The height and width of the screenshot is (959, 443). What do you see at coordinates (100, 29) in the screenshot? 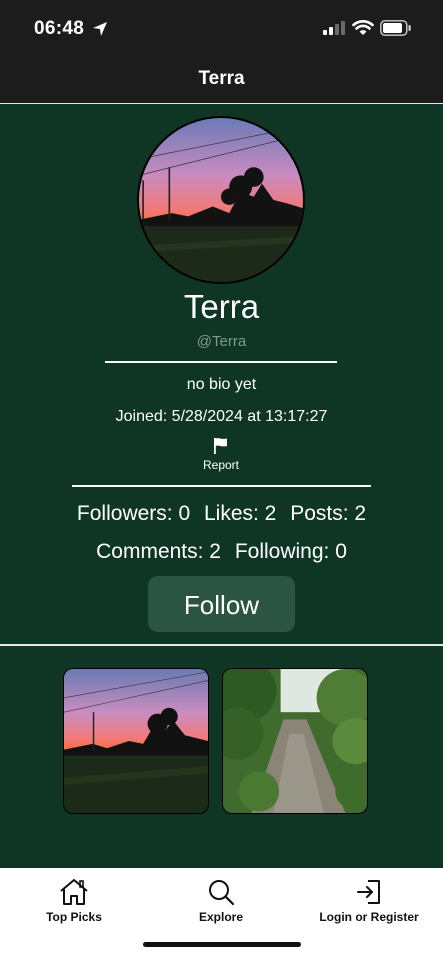
I see `location-arrow-icon` at bounding box center [100, 29].